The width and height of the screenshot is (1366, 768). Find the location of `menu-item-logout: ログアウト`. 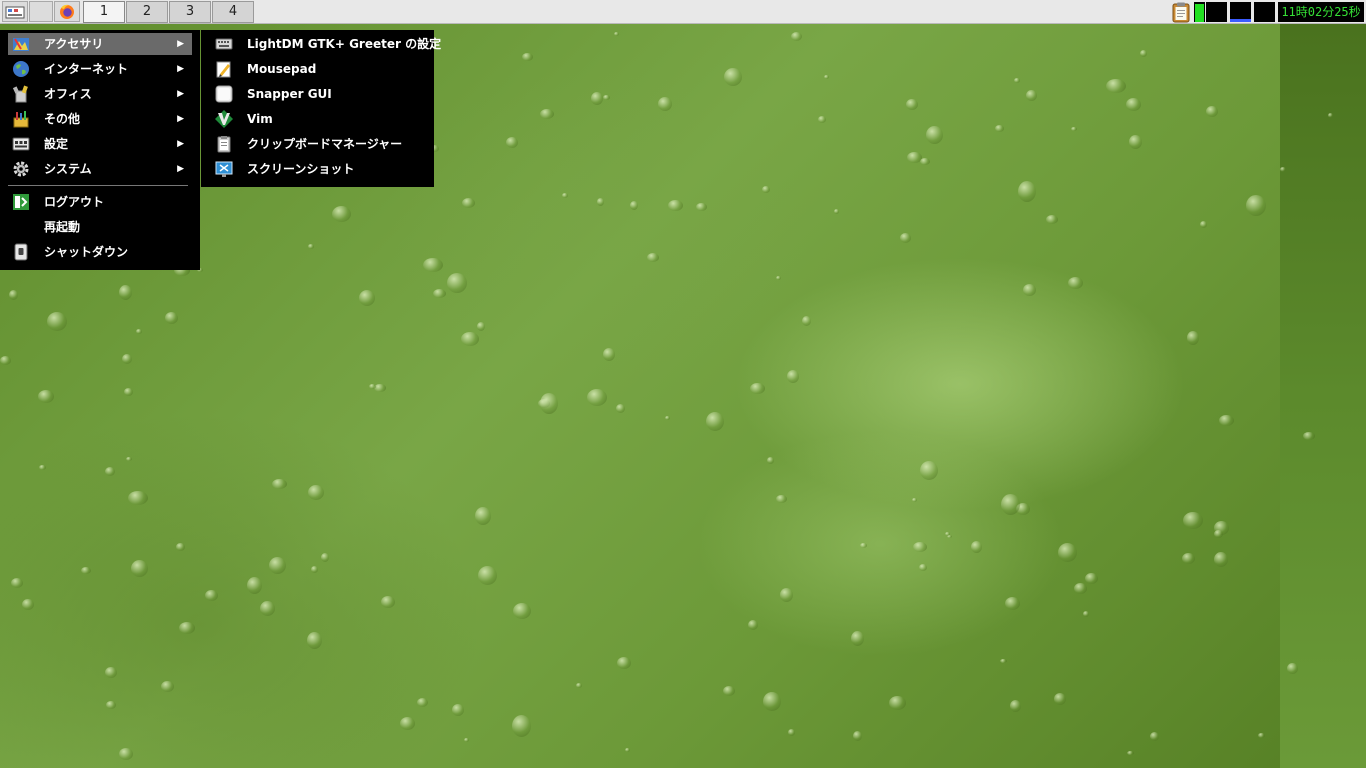

menu-item-logout: ログアウト is located at coordinates (100, 202).